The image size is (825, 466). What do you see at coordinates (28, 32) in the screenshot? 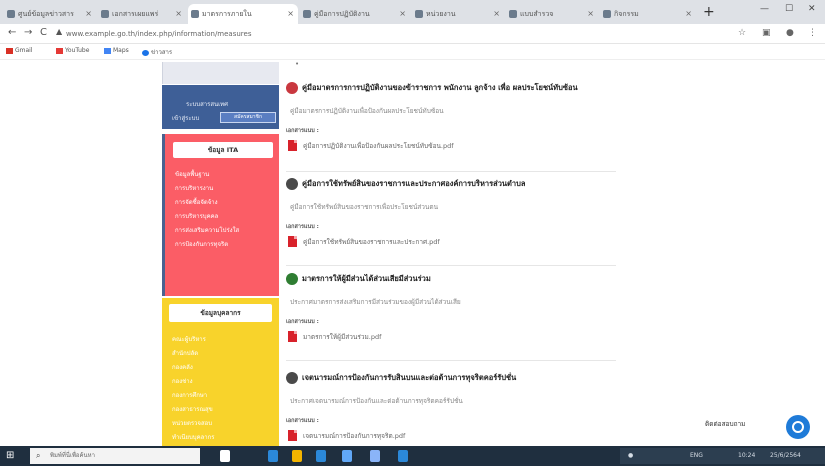
I see `forward-arrow-icon: →` at bounding box center [28, 32].